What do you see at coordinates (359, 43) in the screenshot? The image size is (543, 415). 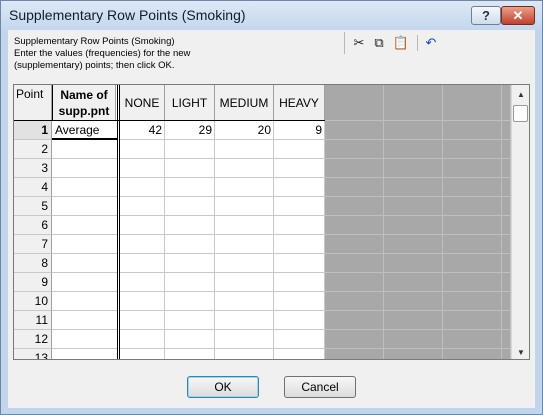 I see `cut-icon: ✂` at bounding box center [359, 43].